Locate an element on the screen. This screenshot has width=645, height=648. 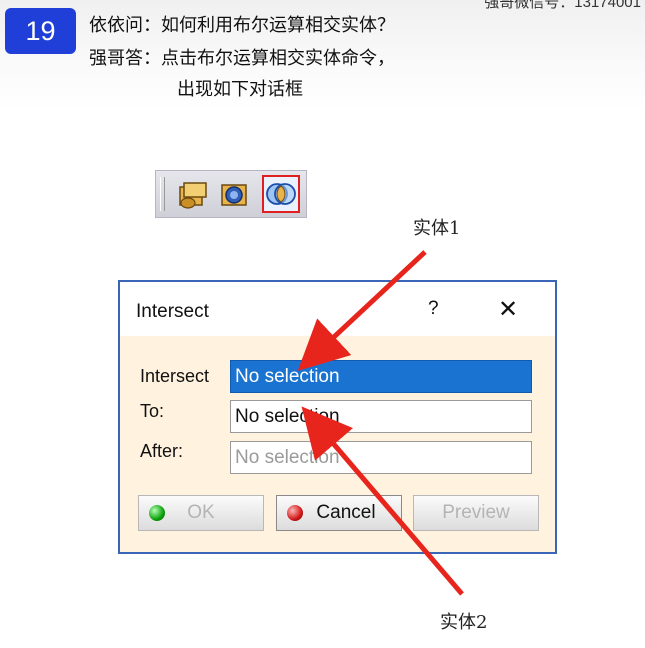
annotation-arrows is located at coordinates (380, 423).